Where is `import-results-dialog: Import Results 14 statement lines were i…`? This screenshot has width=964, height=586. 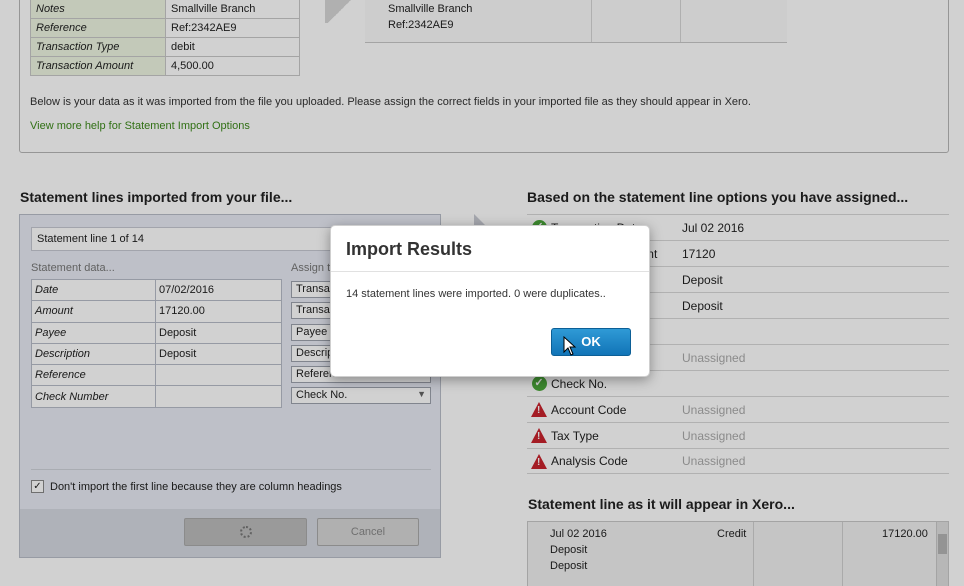
import-results-dialog: Import Results 14 statement lines were i… is located at coordinates (490, 301).